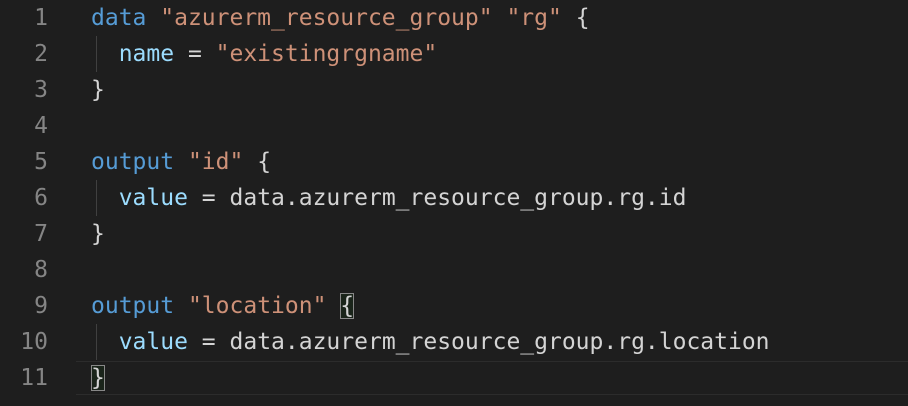 The height and width of the screenshot is (406, 908). What do you see at coordinates (454, 126) in the screenshot?
I see `code-line: 4` at bounding box center [454, 126].